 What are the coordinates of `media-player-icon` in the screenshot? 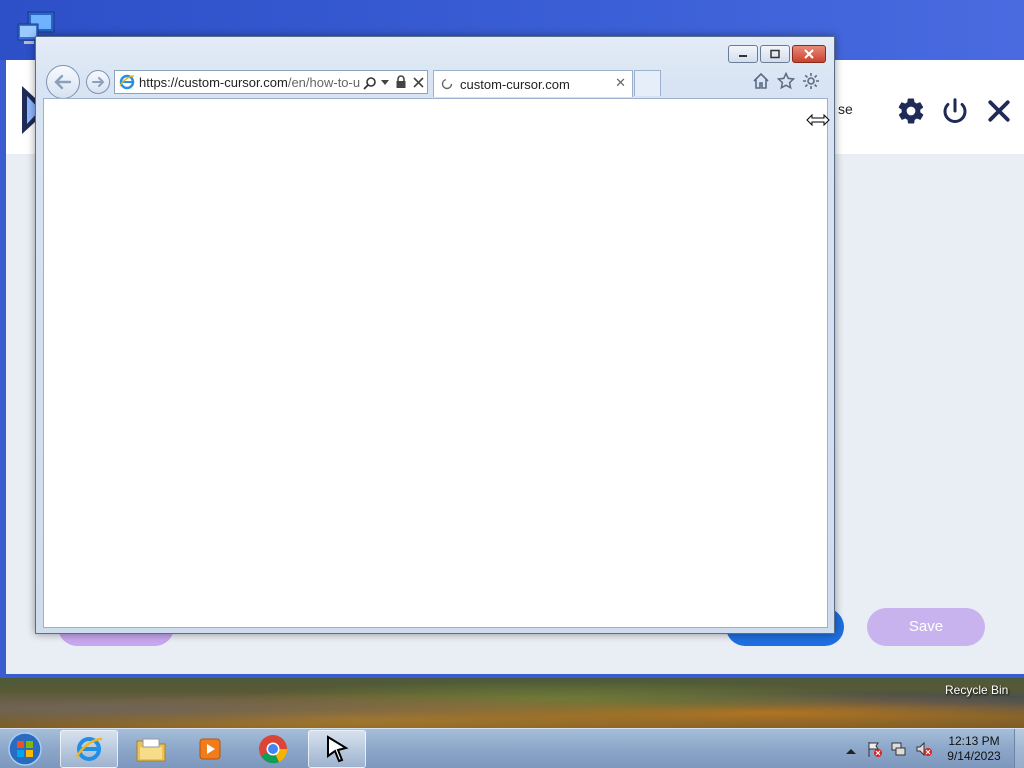 It's located at (210, 749).